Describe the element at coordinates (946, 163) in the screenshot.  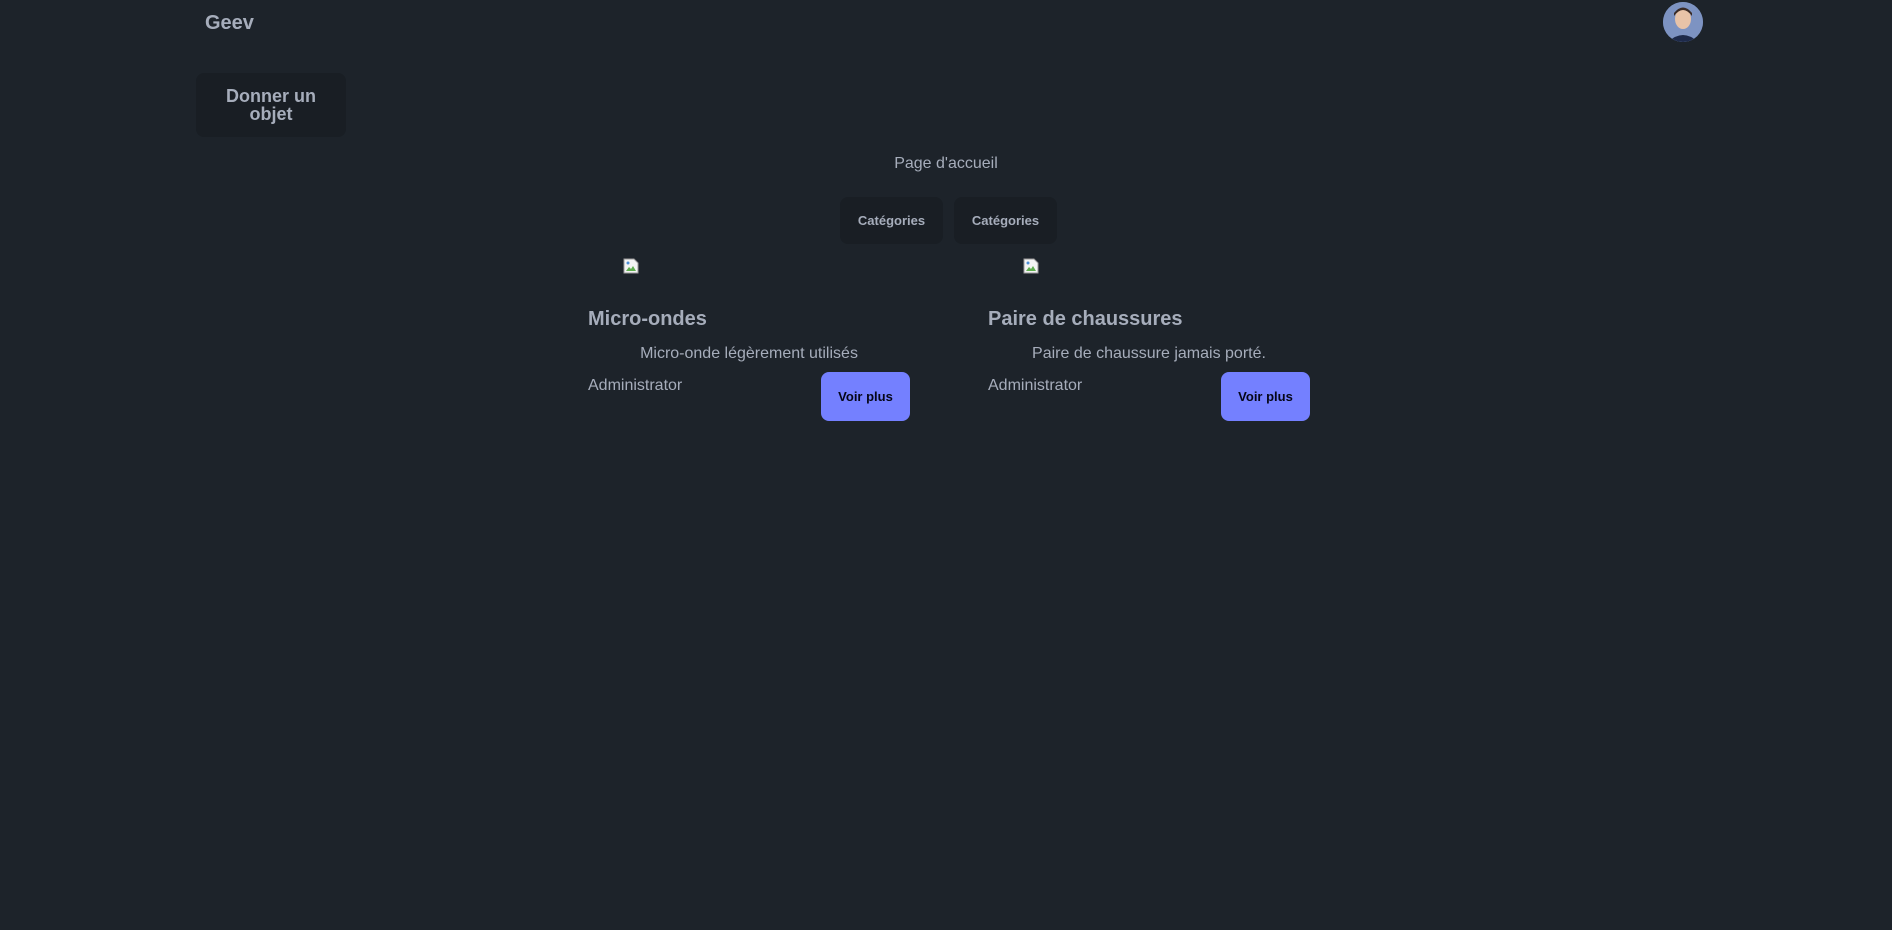
I see `page-title: Page d'accueil` at that location.